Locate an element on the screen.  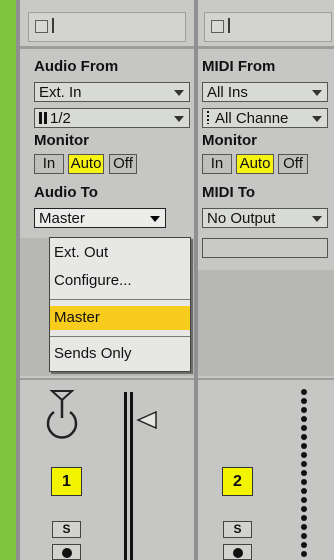
input-channel-dropdown: 1/2 is located at coordinates (112, 118).